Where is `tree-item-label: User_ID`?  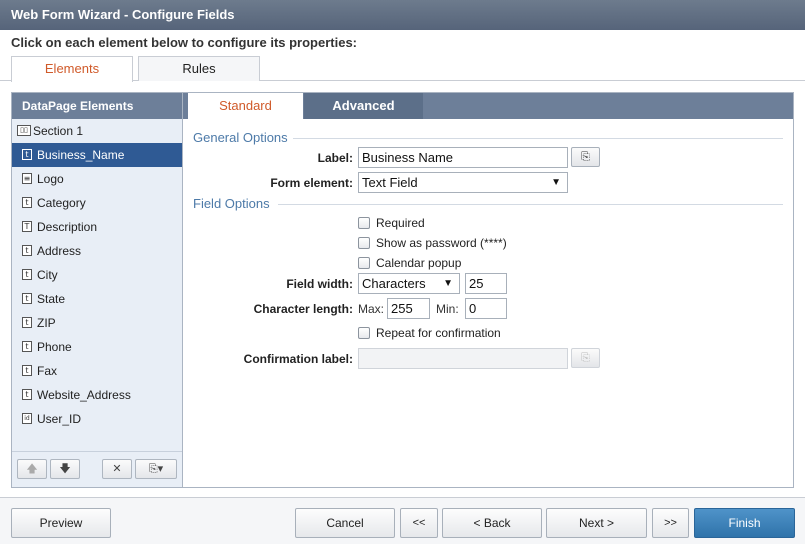 tree-item-label: User_ID is located at coordinates (59, 419).